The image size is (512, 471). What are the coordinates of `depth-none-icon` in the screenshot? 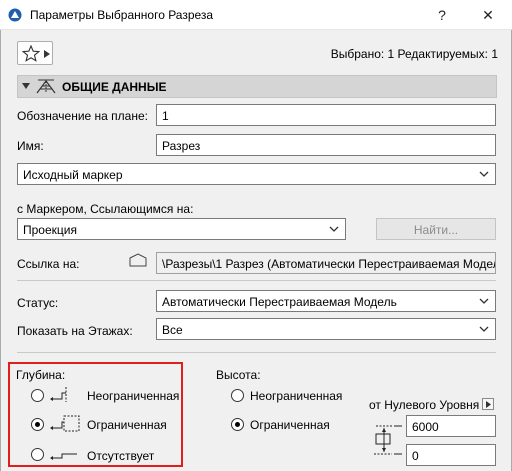 It's located at (63, 456).